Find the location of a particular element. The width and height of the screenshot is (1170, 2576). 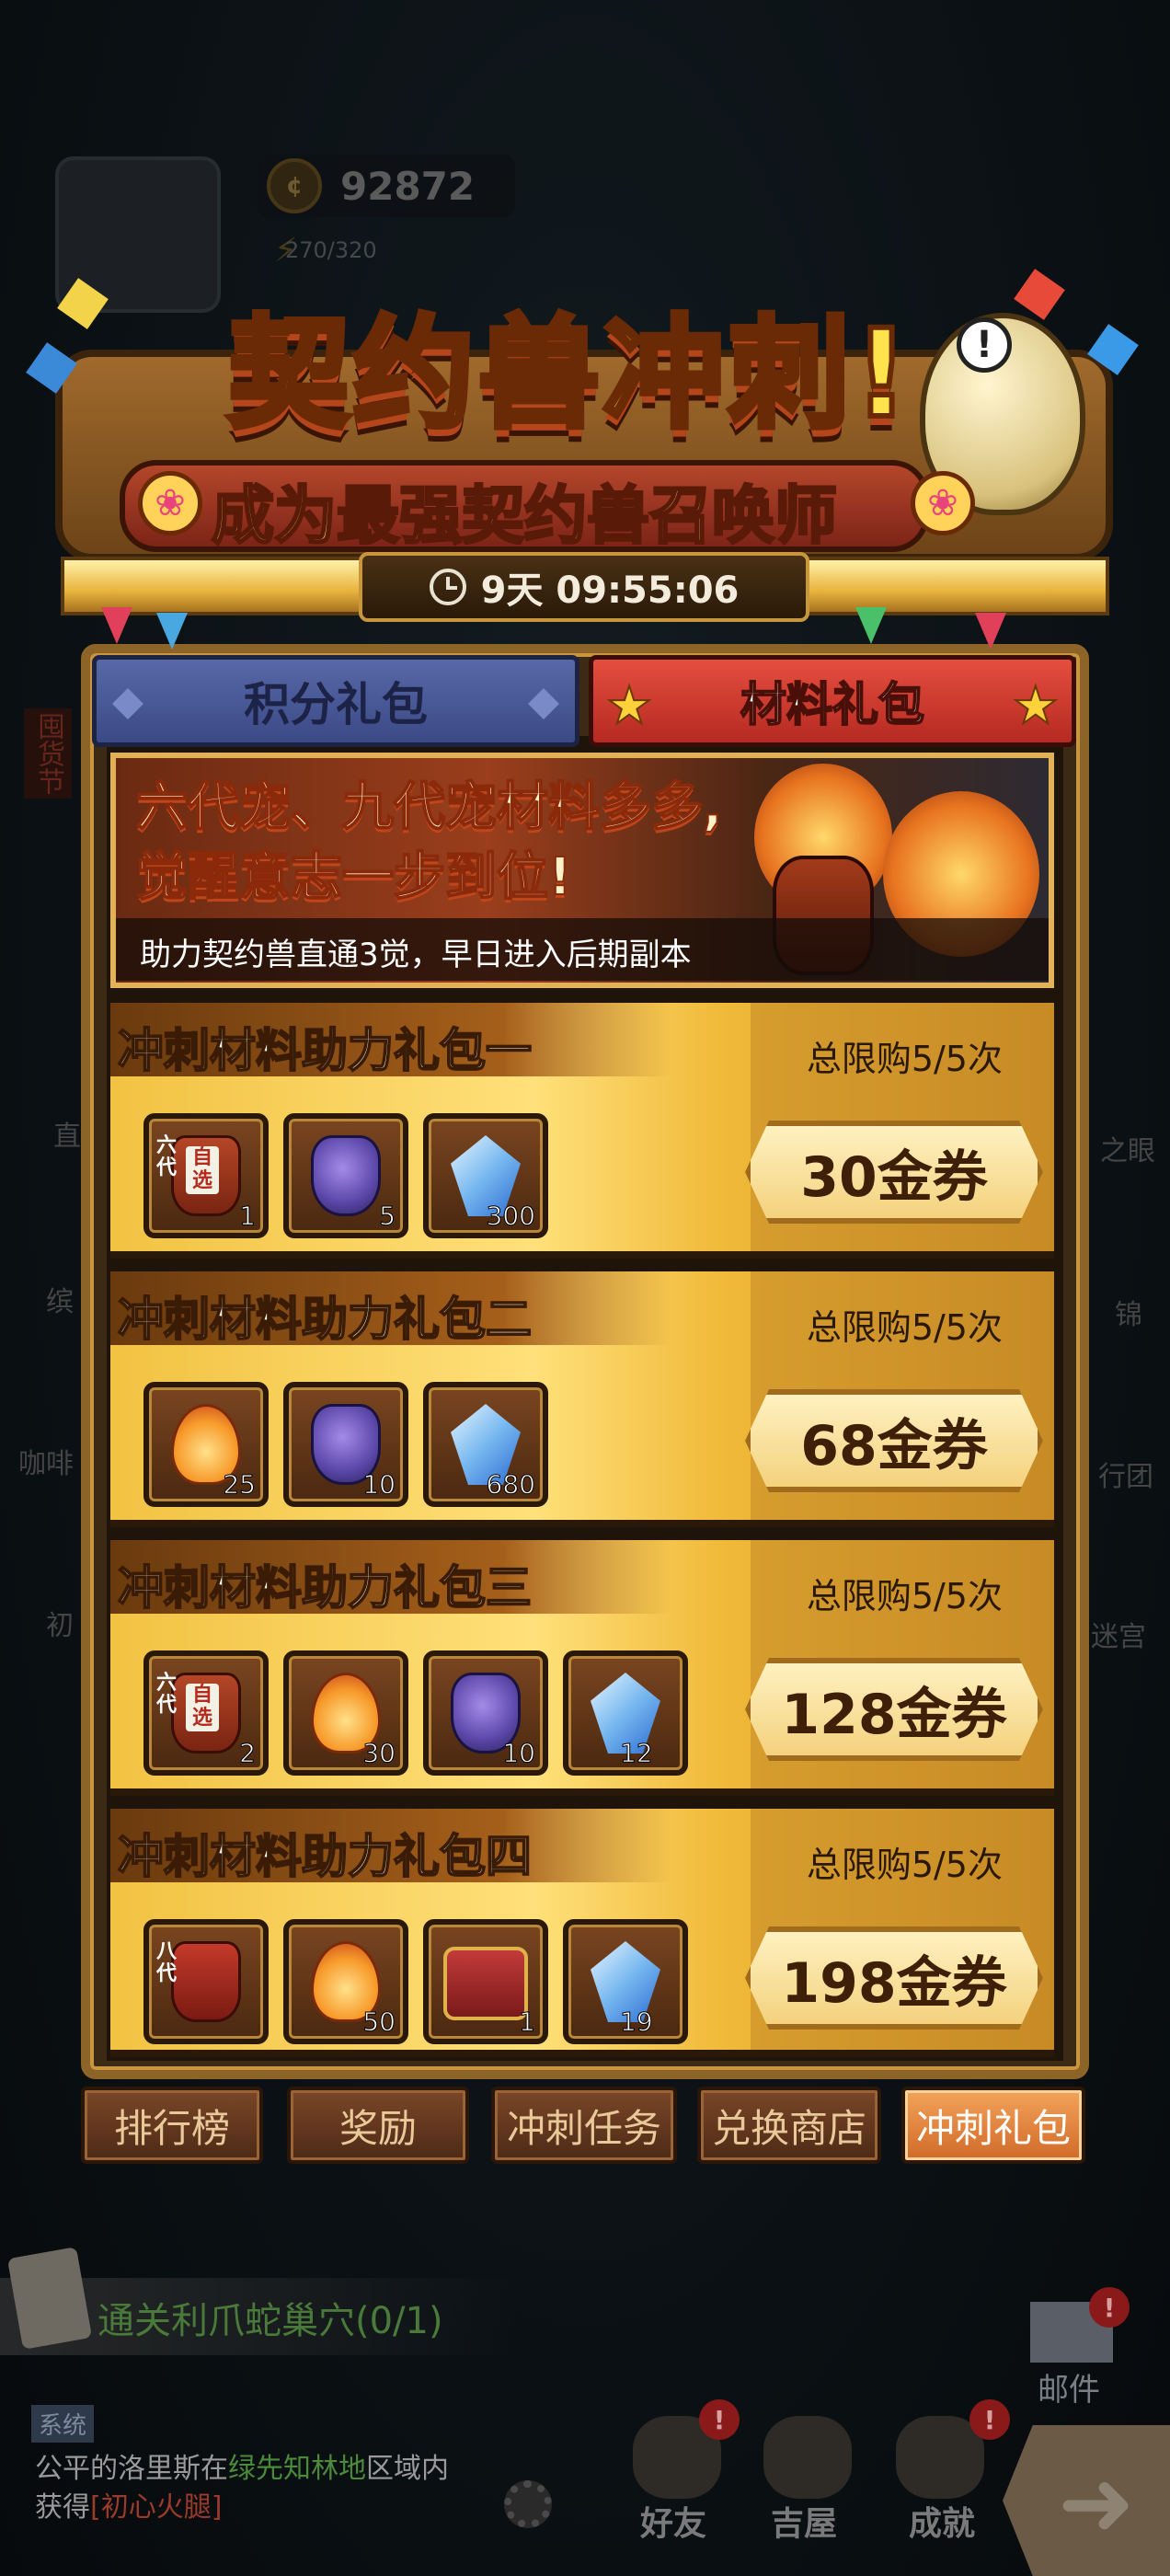

package-card: 冲刺材料助力礼包一 总限购5/5次 六代 自选 1 5 300 30金券 is located at coordinates (582, 1131).